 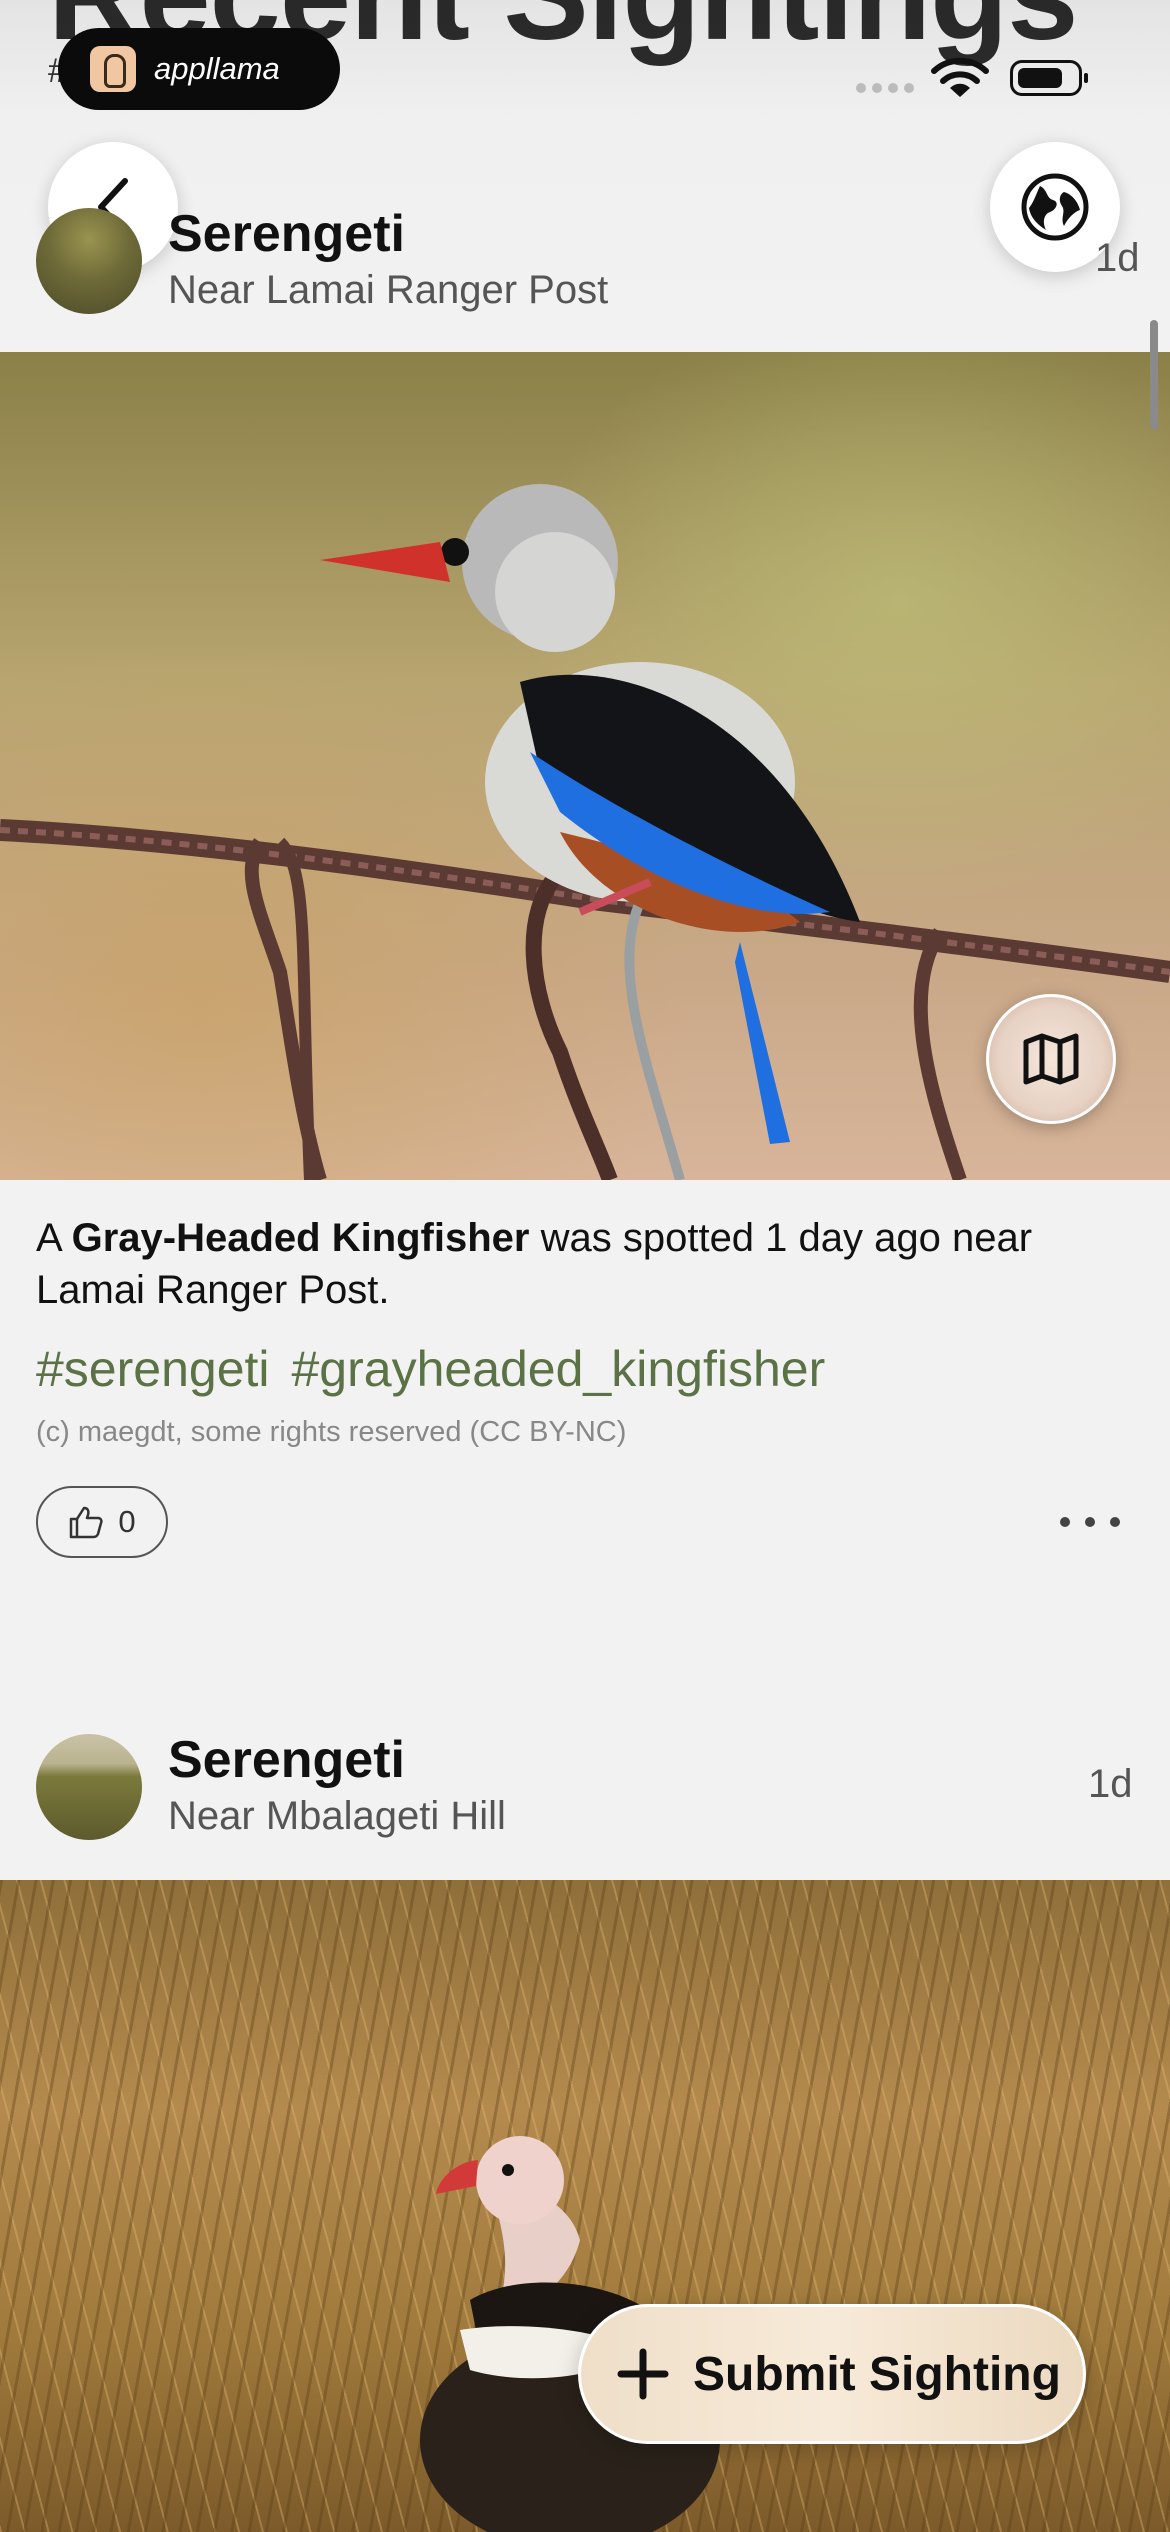 I want to click on tag-link: #grayheaded_kingfisher, so click(x=559, y=1369).